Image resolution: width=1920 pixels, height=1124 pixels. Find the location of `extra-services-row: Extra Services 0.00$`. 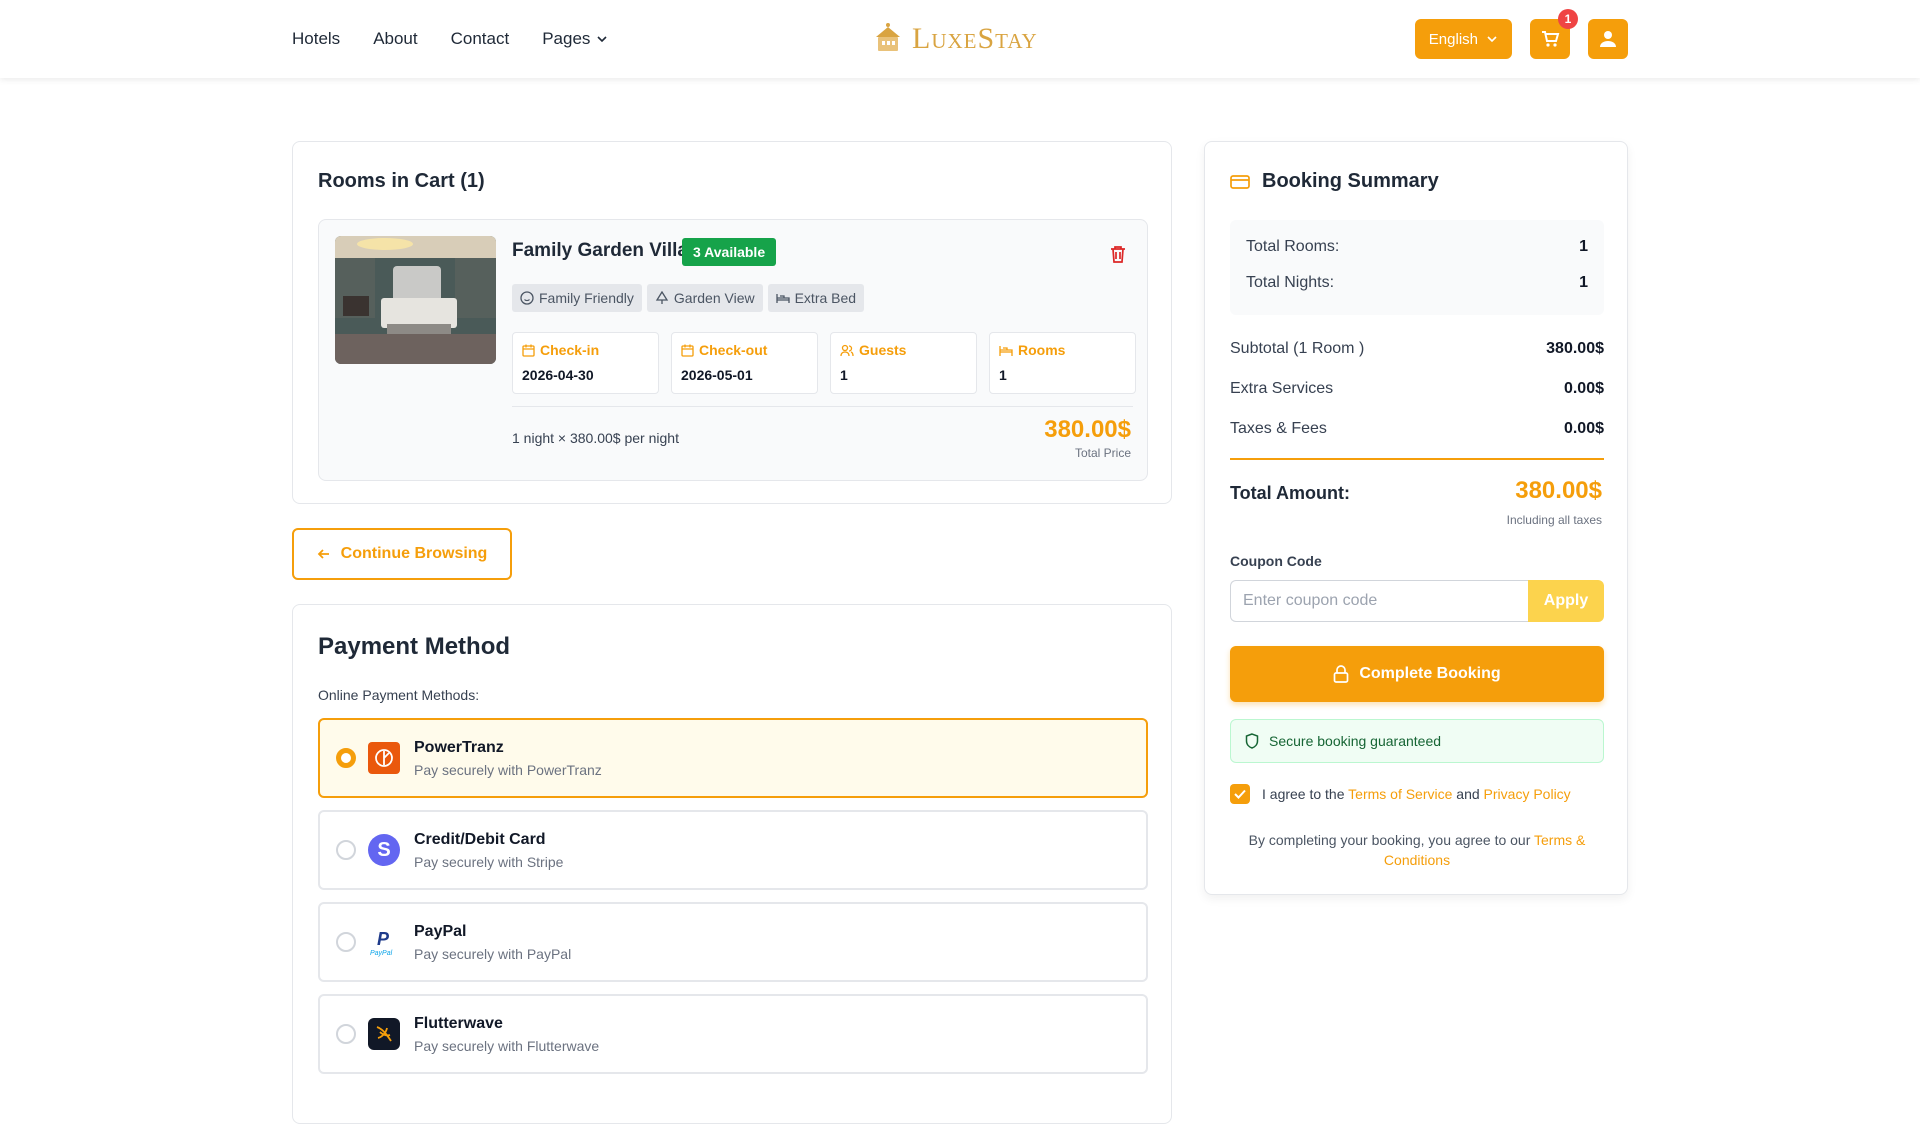

extra-services-row: Extra Services 0.00$ is located at coordinates (1417, 389).